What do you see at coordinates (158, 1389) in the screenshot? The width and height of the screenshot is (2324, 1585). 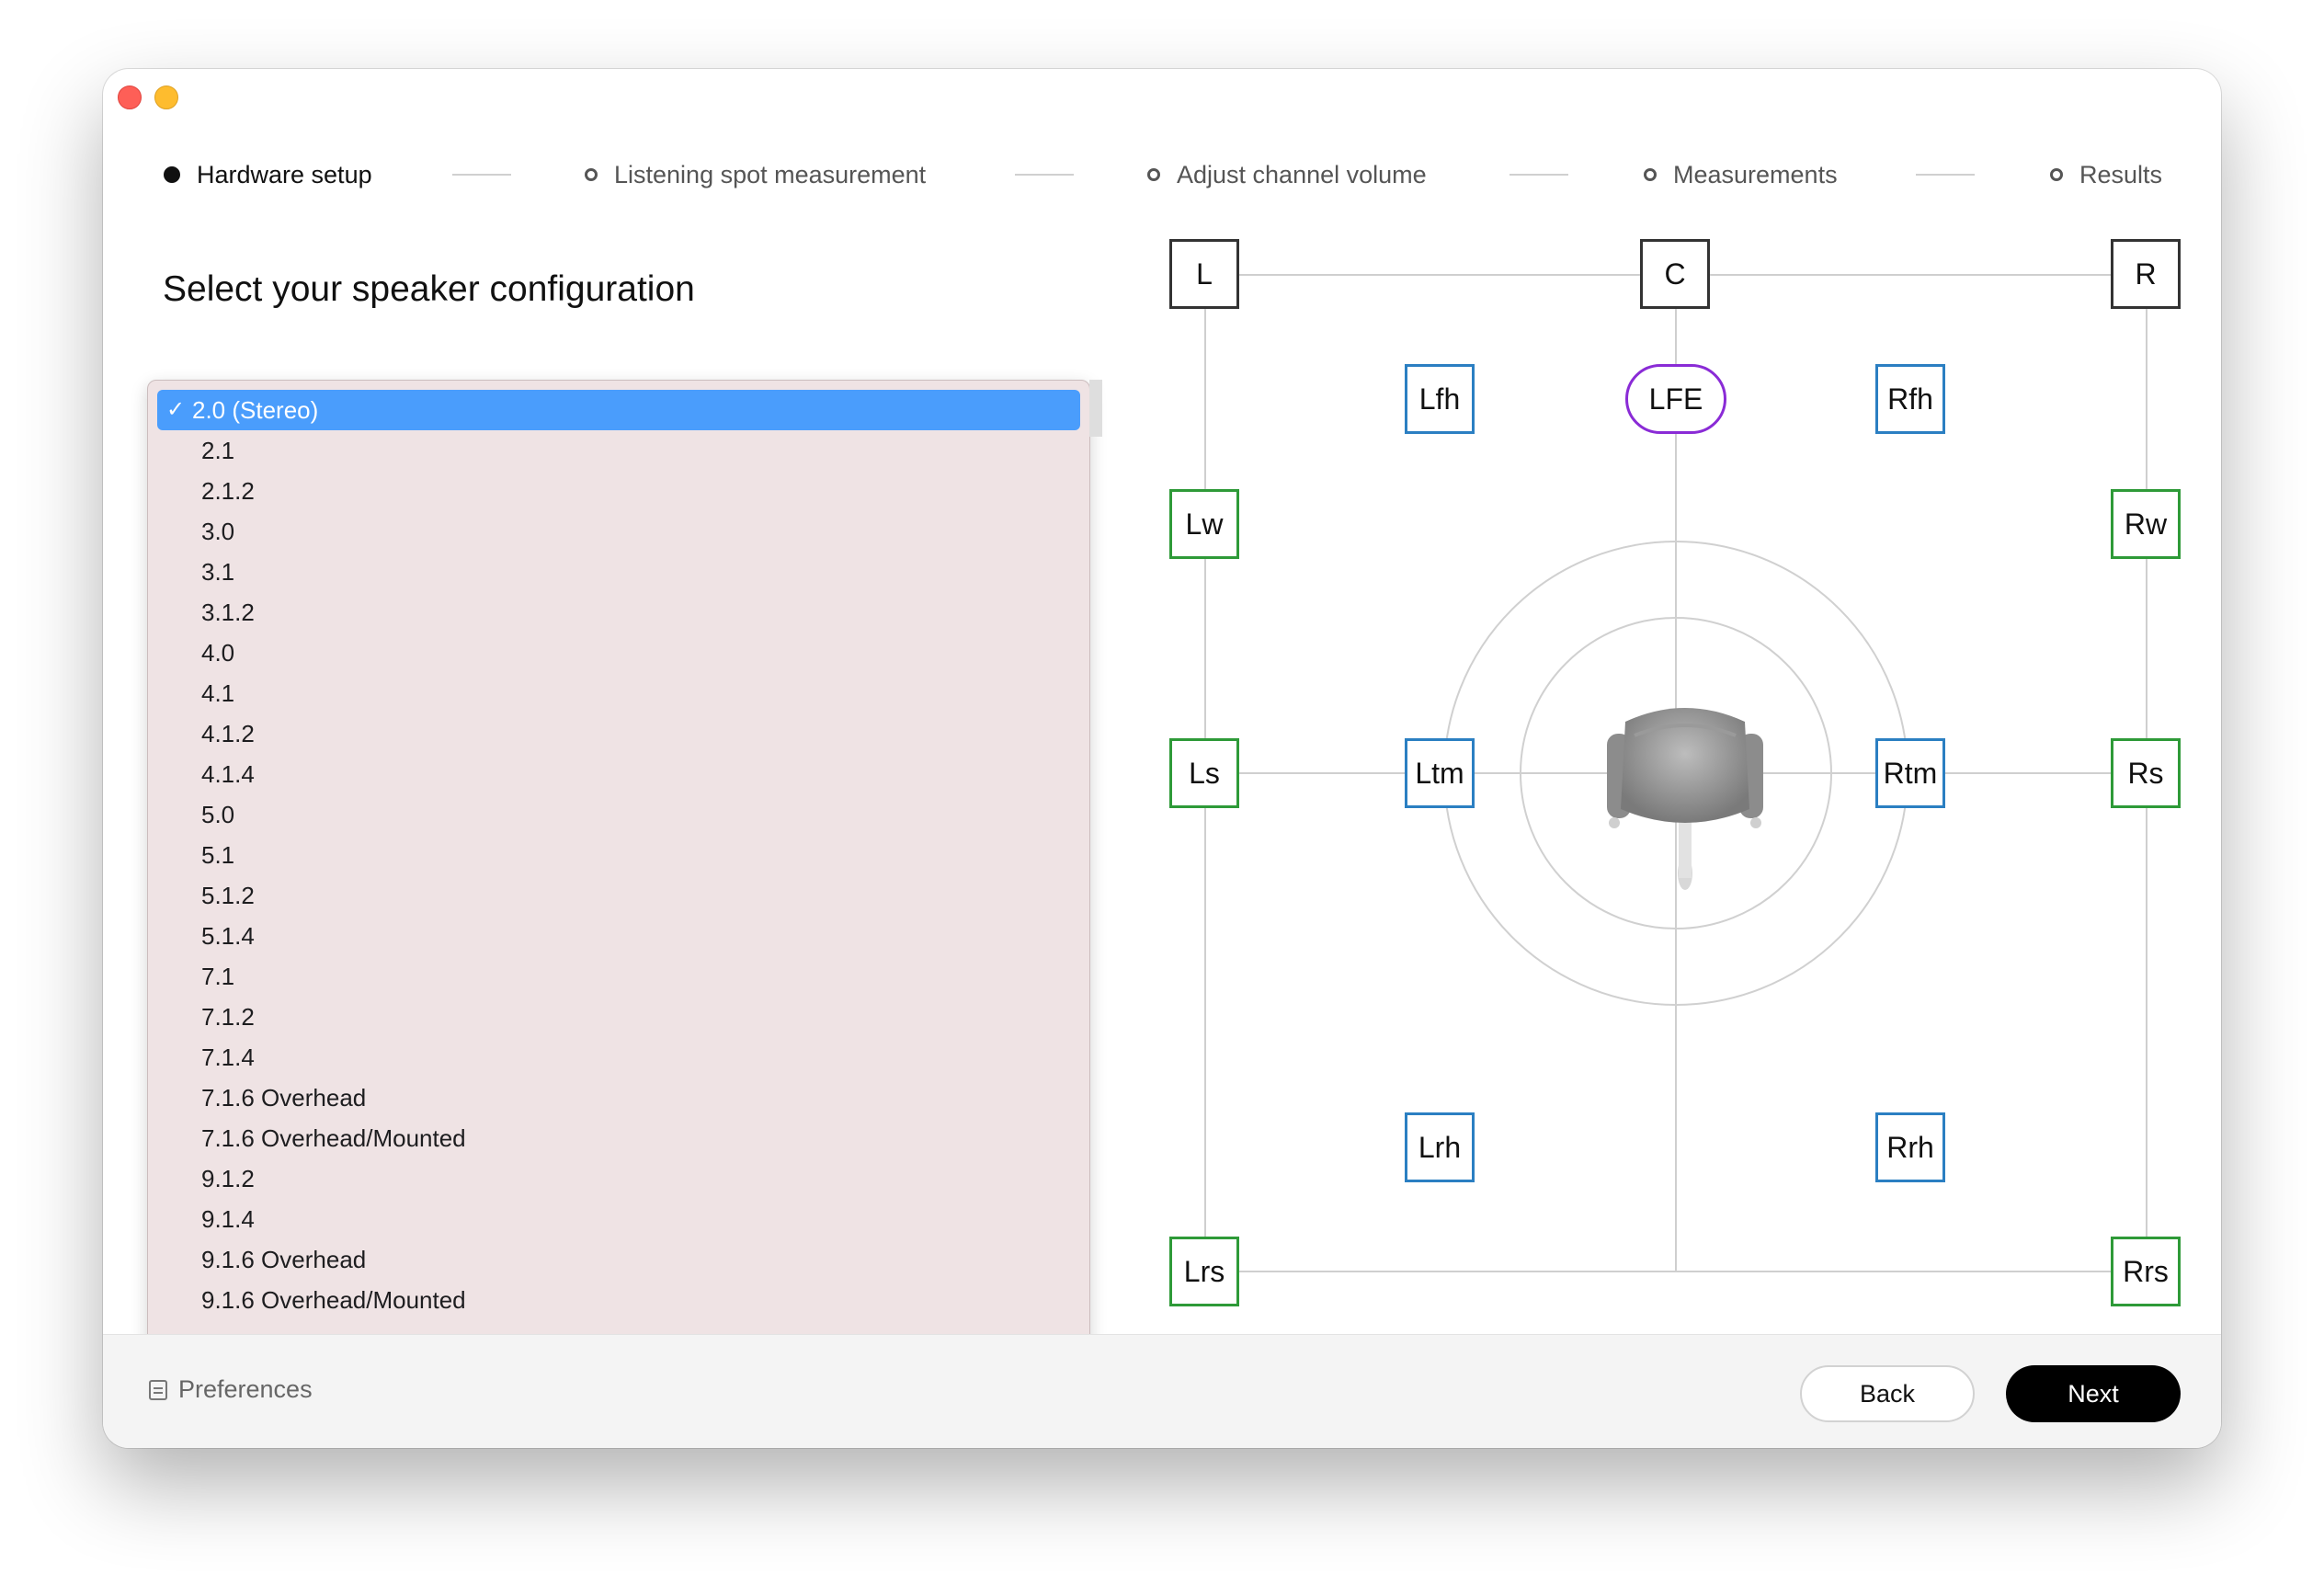 I see `document-icon` at bounding box center [158, 1389].